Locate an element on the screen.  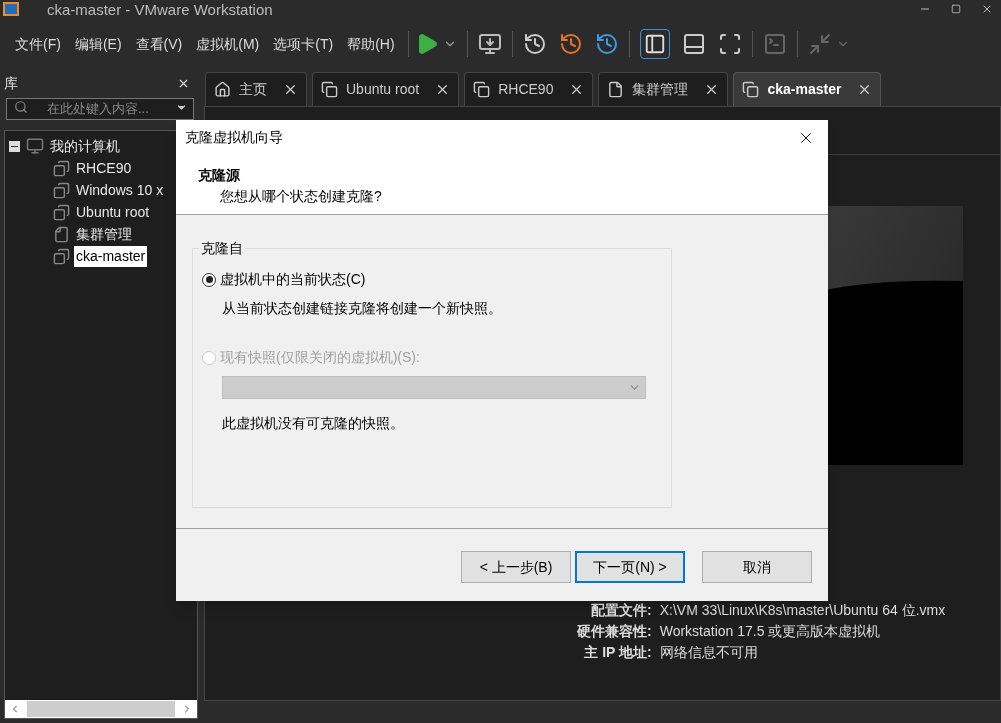
tree-item: cka-master is located at coordinates (111, 256).